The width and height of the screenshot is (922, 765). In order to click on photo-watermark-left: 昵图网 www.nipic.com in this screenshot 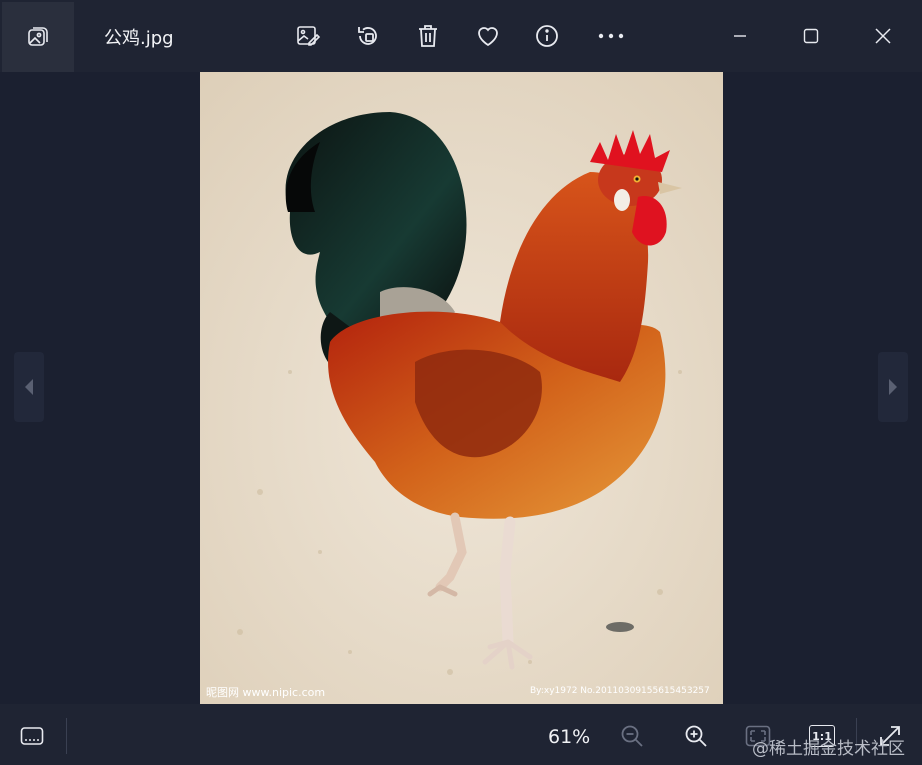, I will do `click(266, 692)`.